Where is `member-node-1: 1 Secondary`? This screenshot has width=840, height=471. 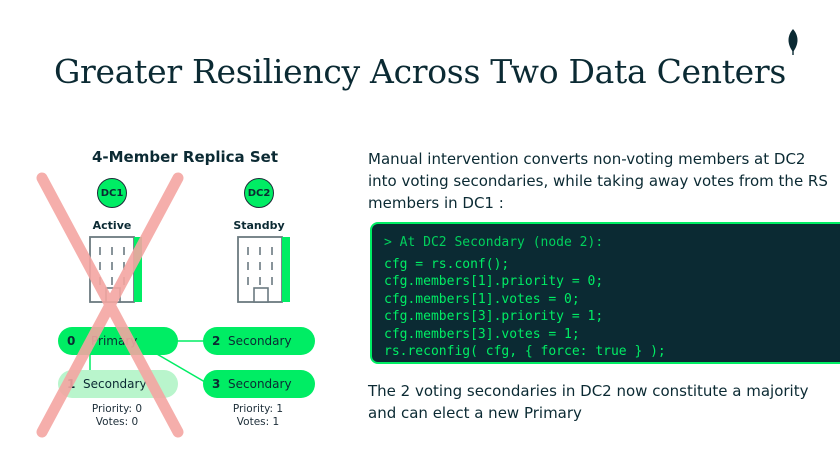
member-node-1: 1 Secondary is located at coordinates (118, 384).